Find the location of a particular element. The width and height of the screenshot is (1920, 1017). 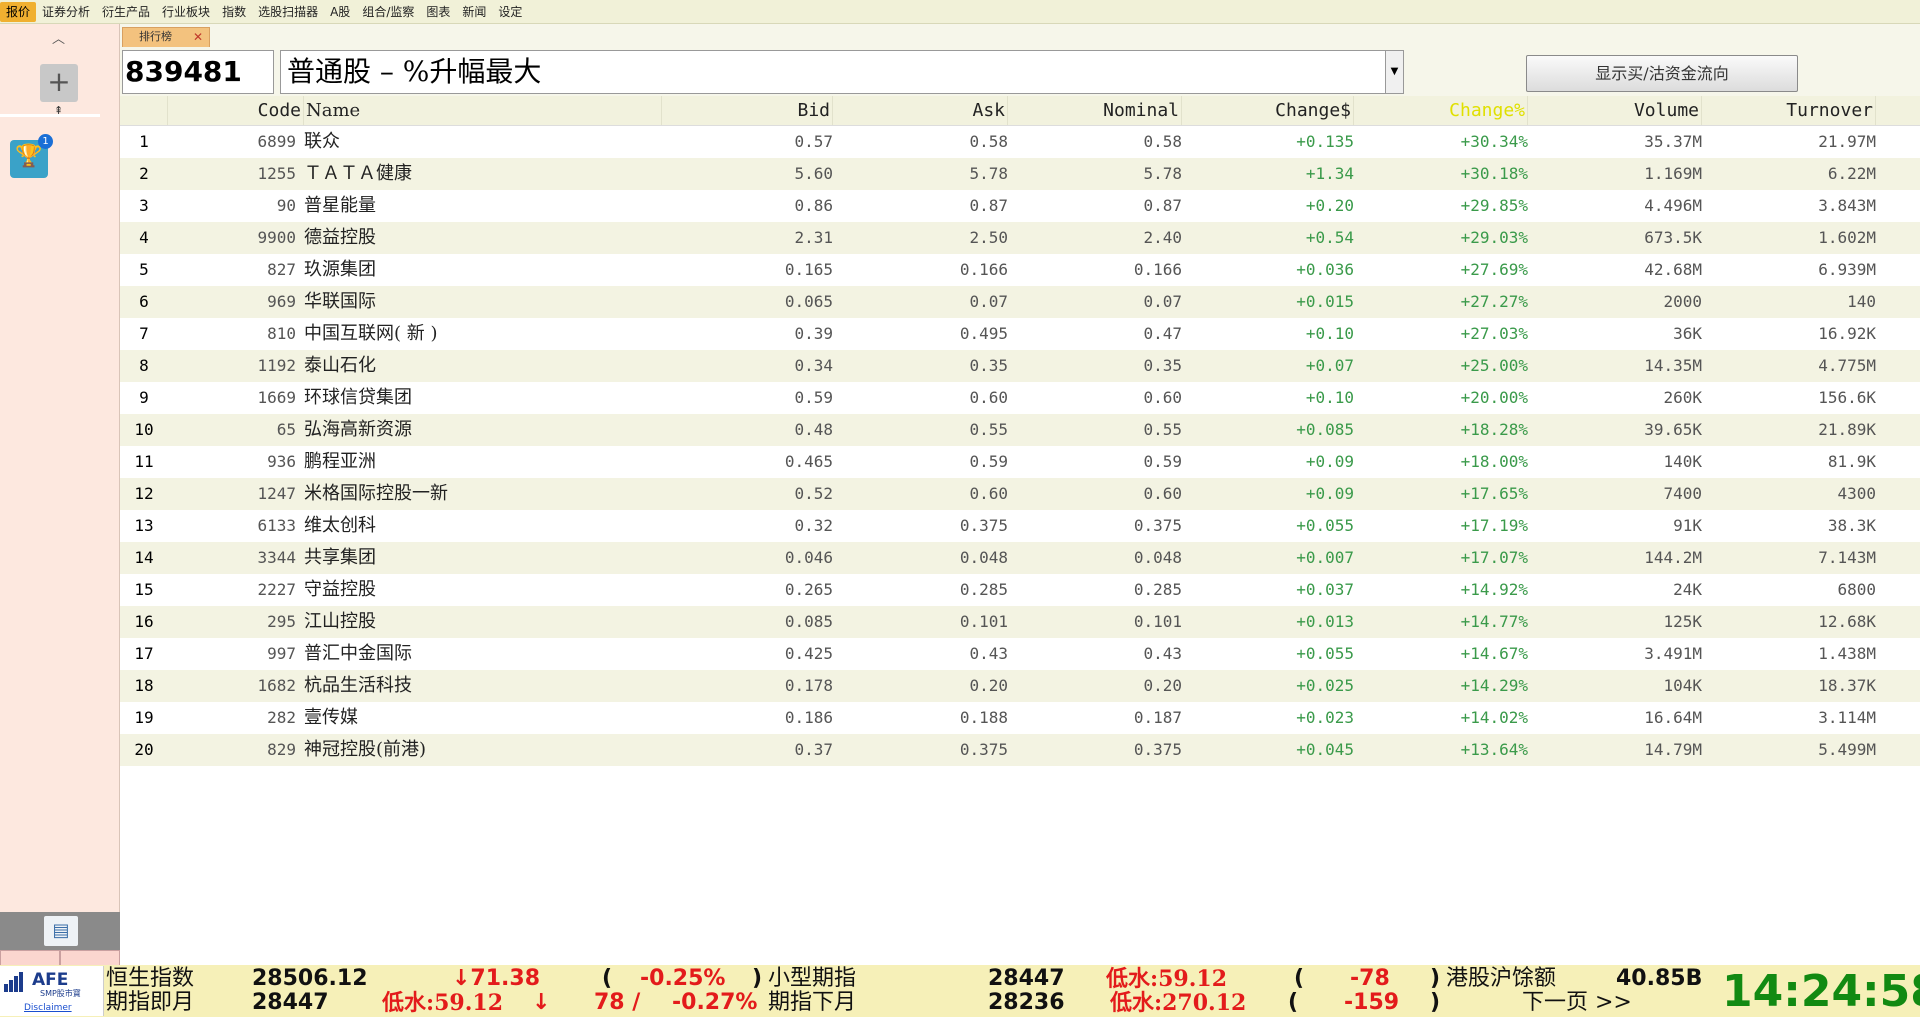

chevron-up-icon: ︿ is located at coordinates (58, 37).